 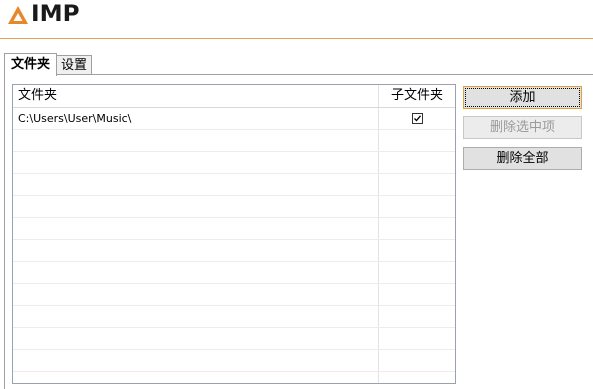 What do you see at coordinates (417, 96) in the screenshot?
I see `column-header-subfolders: 子文件夹` at bounding box center [417, 96].